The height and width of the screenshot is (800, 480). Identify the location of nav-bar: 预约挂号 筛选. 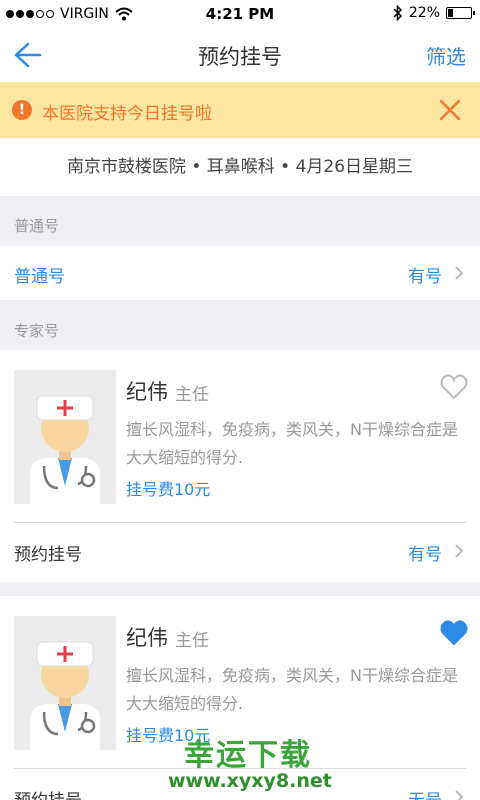
(240, 55).